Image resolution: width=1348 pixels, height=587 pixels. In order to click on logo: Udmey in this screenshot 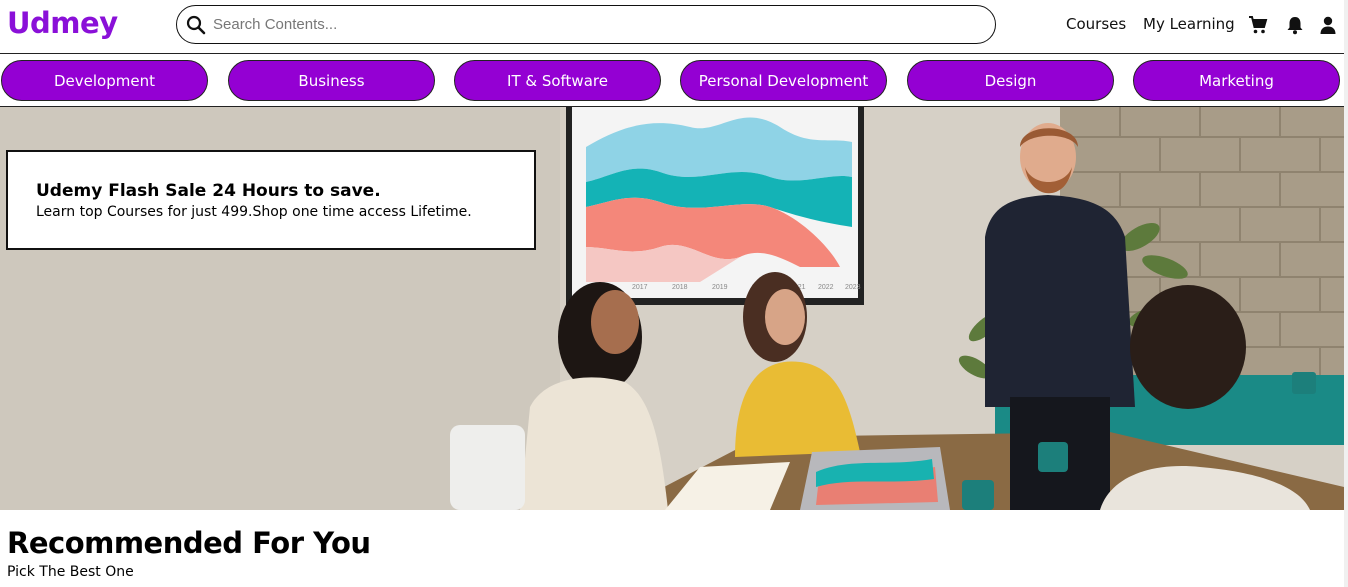, I will do `click(62, 23)`.